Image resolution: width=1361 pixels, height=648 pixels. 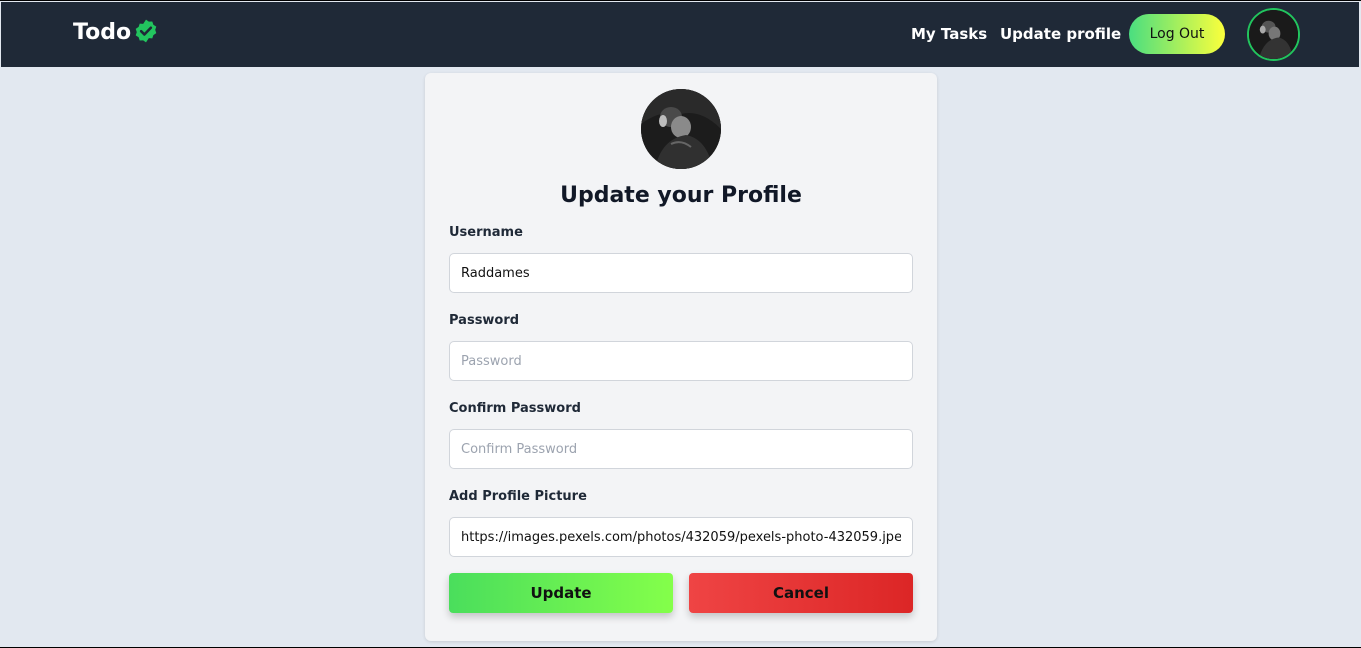 I want to click on avatar-photo, so click(x=1273, y=34).